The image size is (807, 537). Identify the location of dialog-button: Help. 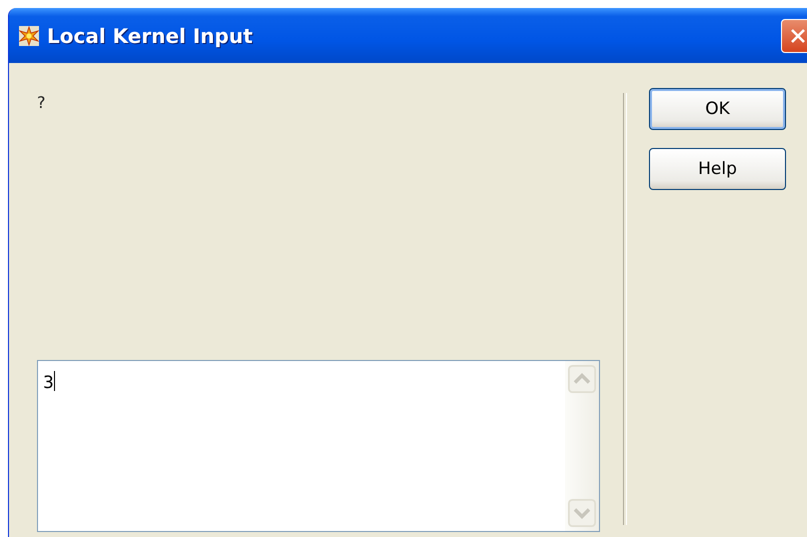
(717, 169).